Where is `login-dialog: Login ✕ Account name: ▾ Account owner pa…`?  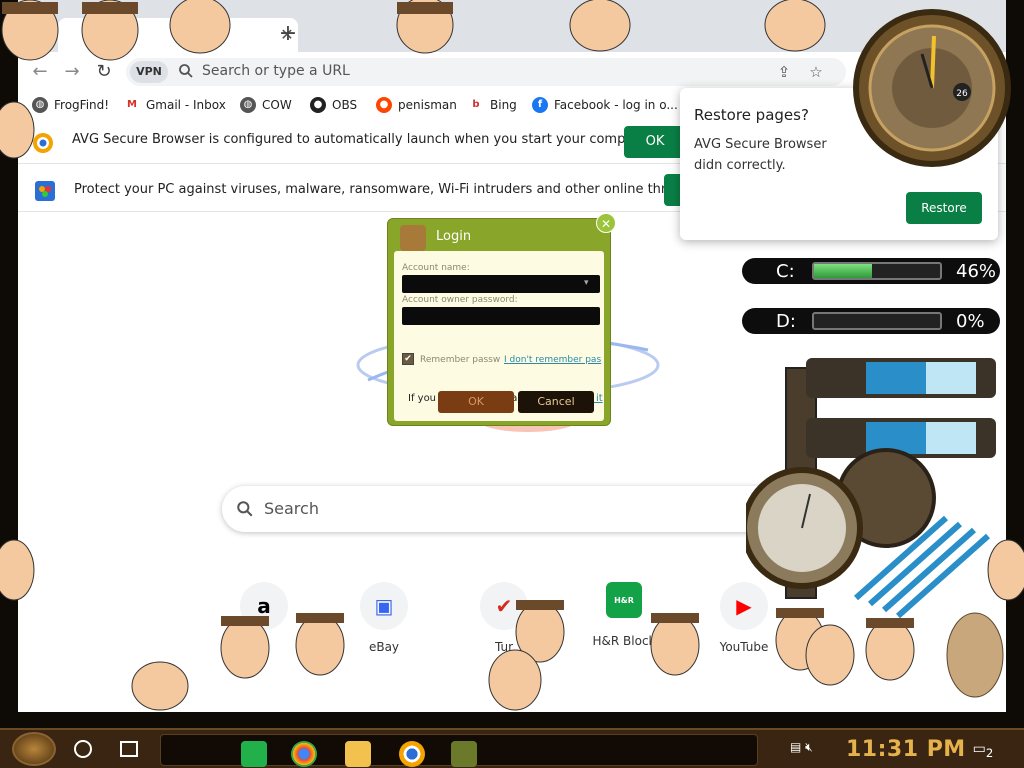 login-dialog: Login ✕ Account name: ▾ Account owner pa… is located at coordinates (501, 319).